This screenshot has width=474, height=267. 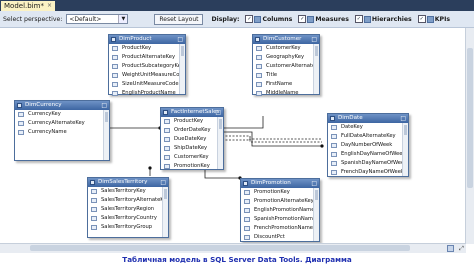 What do you see at coordinates (368, 127) in the screenshot?
I see `column-item: DateKey` at bounding box center [368, 127].